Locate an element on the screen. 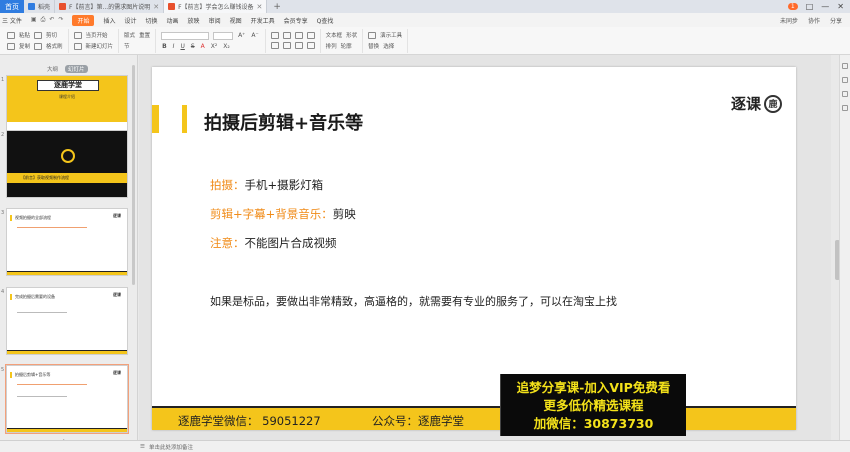 This screenshot has height=452, width=850. slide-thumbnail-3: 视频拍摄的全部流程 逐课 is located at coordinates (67, 242).